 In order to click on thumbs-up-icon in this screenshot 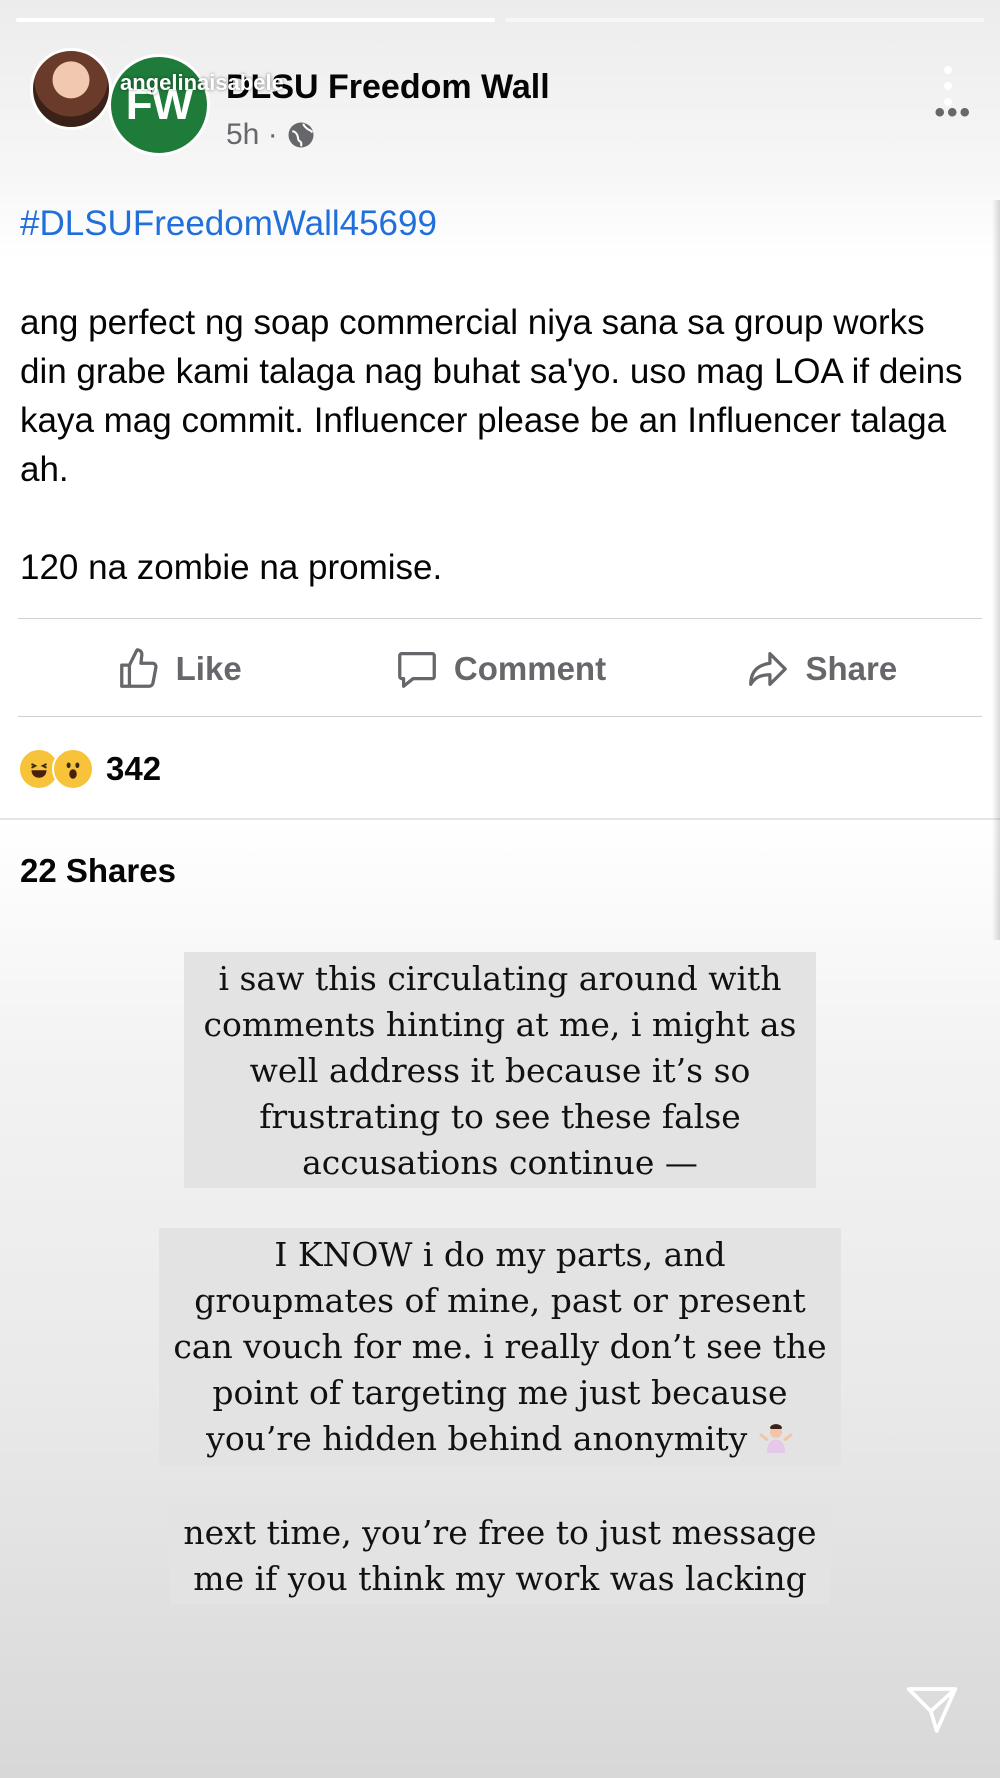, I will do `click(138, 668)`.